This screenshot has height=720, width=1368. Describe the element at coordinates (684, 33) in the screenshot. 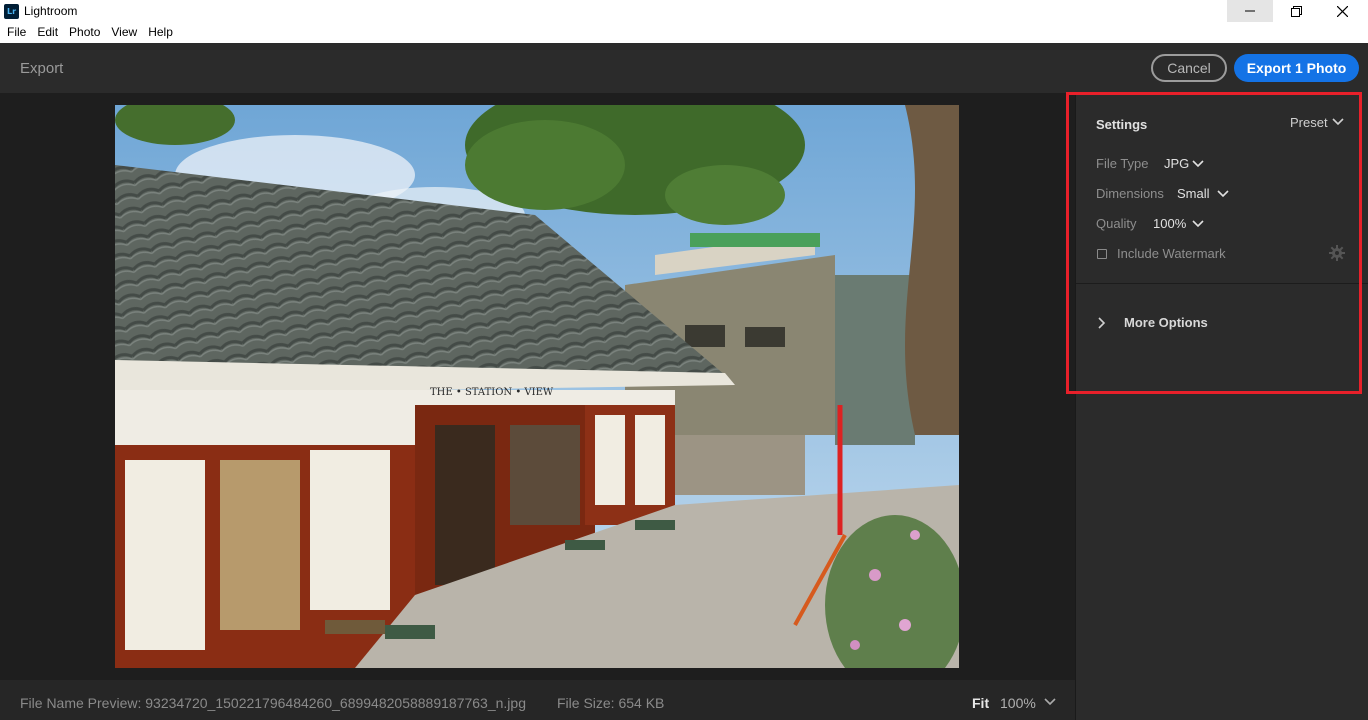

I see `menu-bar: File Edit Photo View Help` at that location.